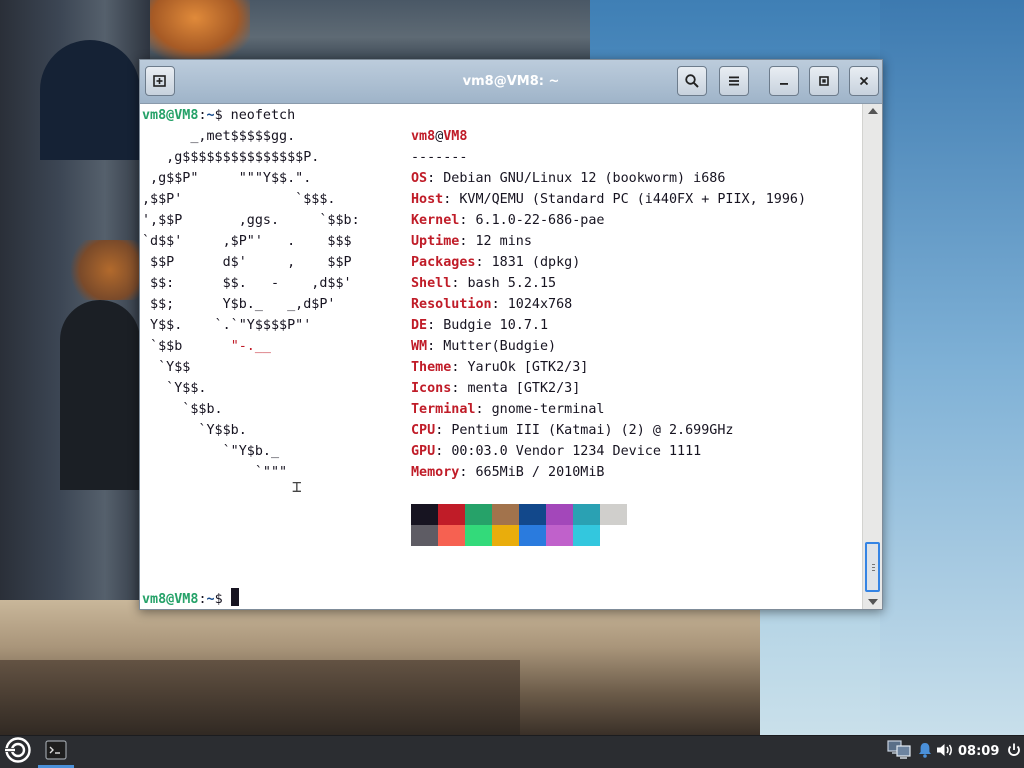 Image resolution: width=1024 pixels, height=768 pixels. I want to click on prompt-host: vm8@VM8, so click(170, 599).